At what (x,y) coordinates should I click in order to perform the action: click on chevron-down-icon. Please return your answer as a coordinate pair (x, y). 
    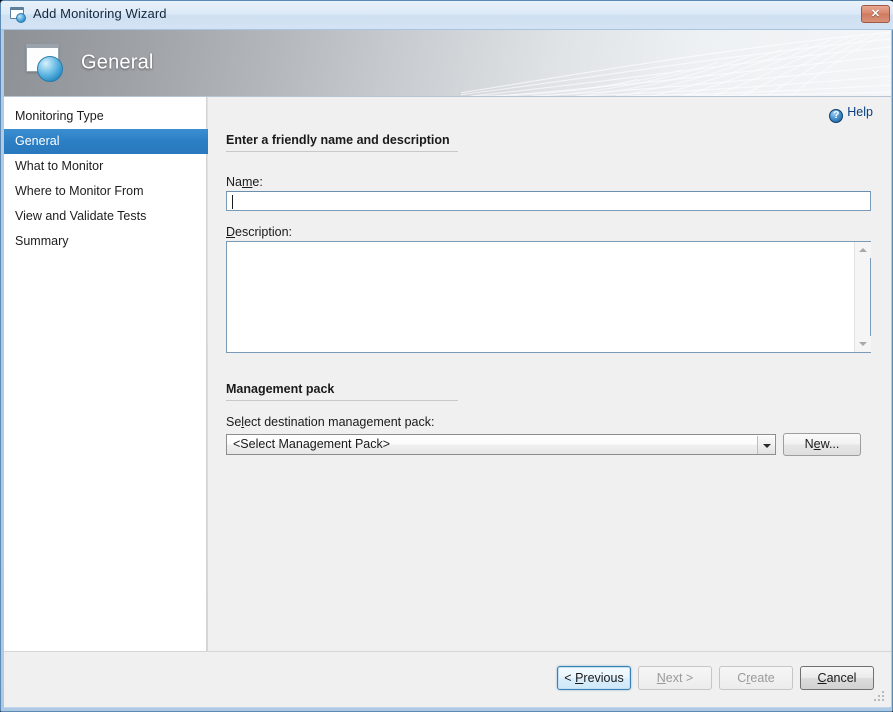
    Looking at the image, I should click on (765, 445).